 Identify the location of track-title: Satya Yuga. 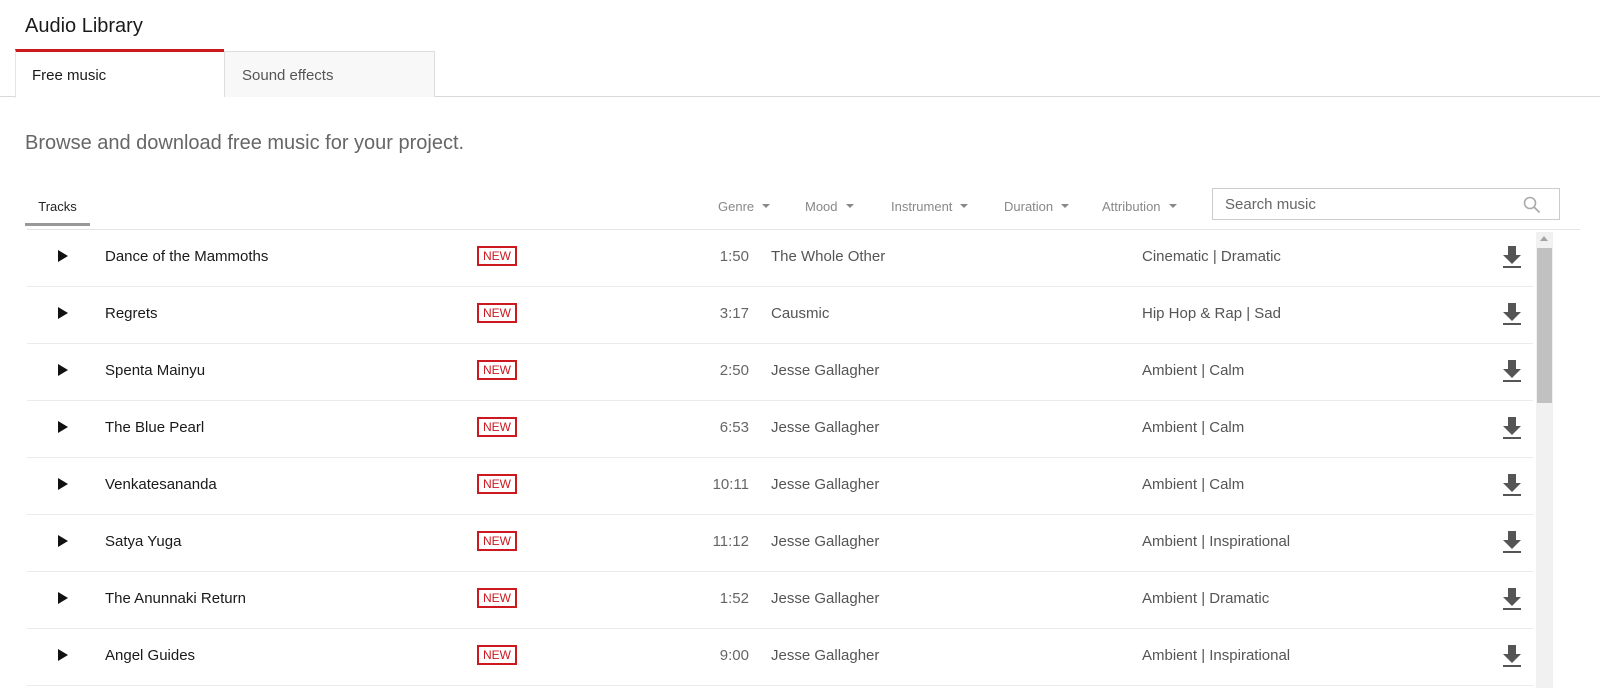
(143, 541).